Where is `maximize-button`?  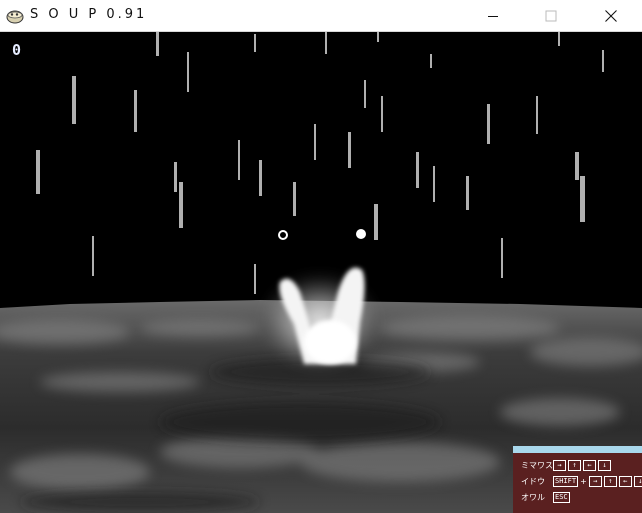
maximize-button is located at coordinates (551, 15).